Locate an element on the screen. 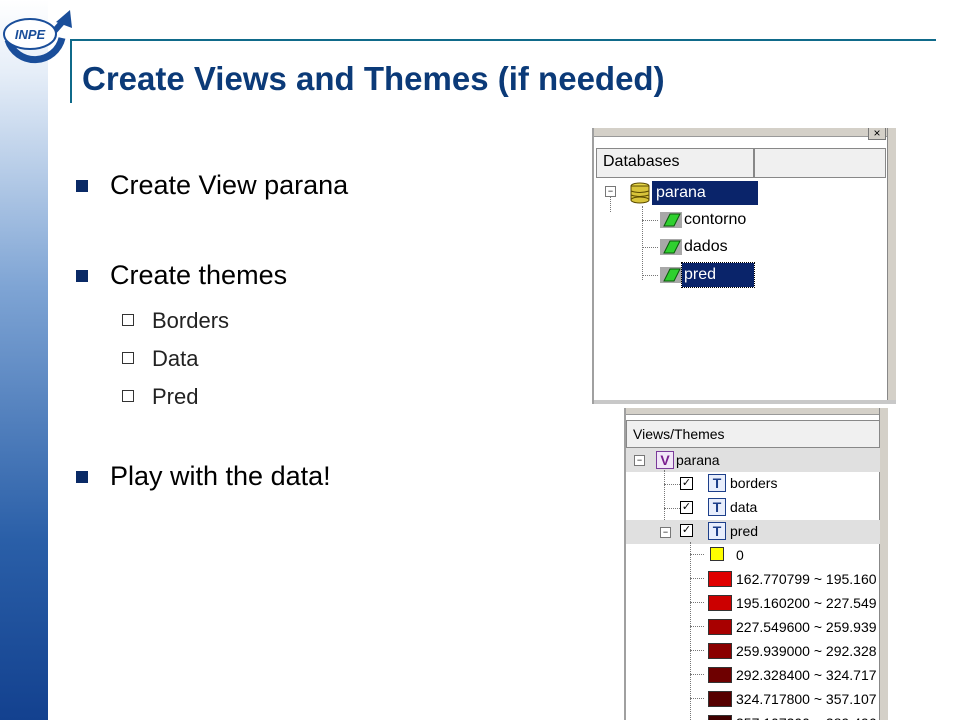  legend-item-label: 259.939000 ~ 292.328 is located at coordinates (806, 651).